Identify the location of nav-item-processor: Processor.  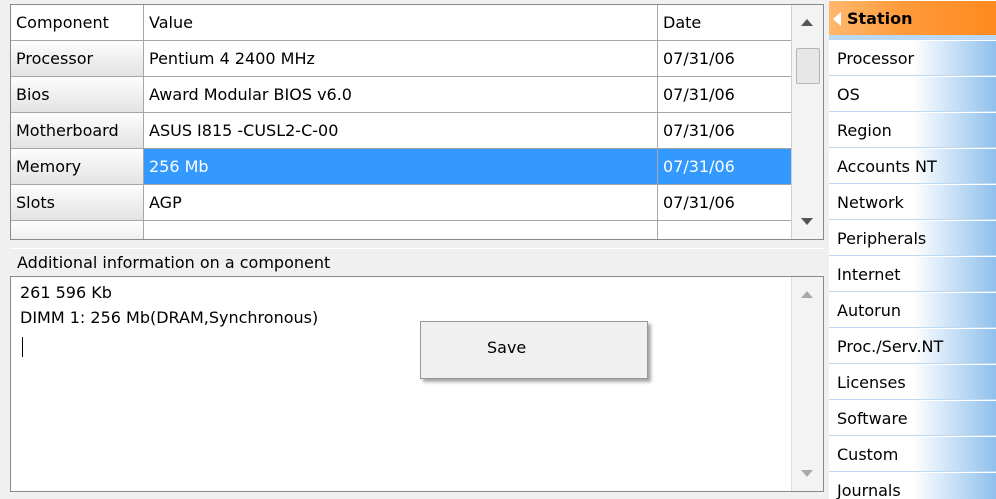
(912, 57).